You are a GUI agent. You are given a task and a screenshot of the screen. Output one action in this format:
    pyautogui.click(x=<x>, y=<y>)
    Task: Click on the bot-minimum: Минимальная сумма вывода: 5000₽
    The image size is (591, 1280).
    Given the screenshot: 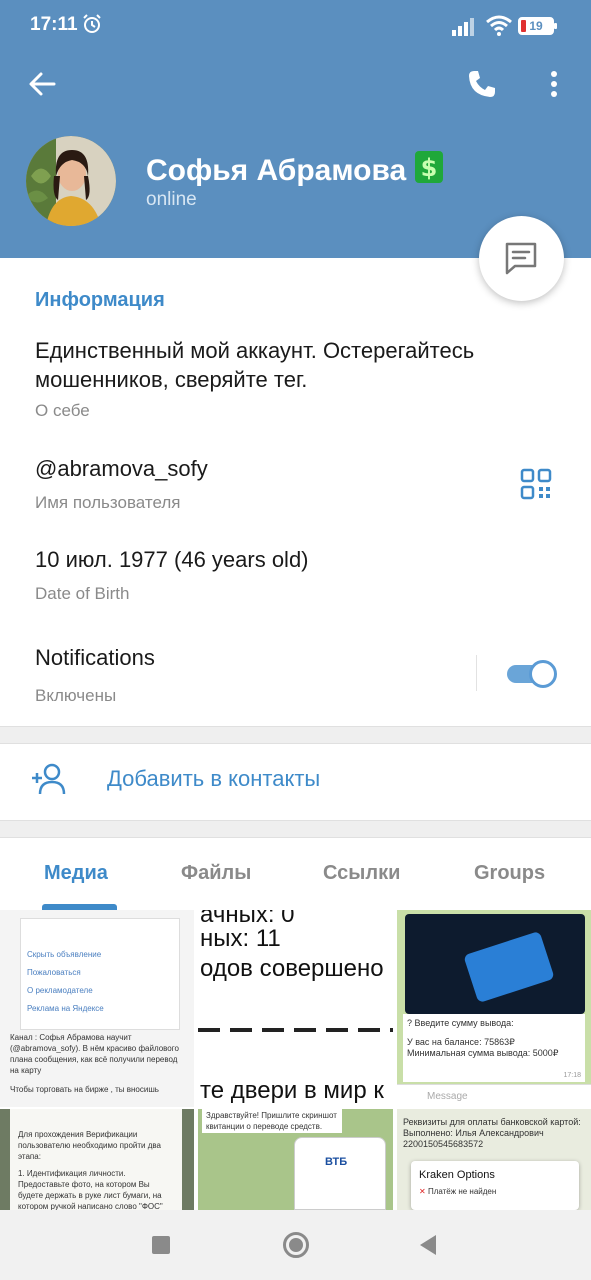 What is the action you would take?
    pyautogui.click(x=483, y=1053)
    